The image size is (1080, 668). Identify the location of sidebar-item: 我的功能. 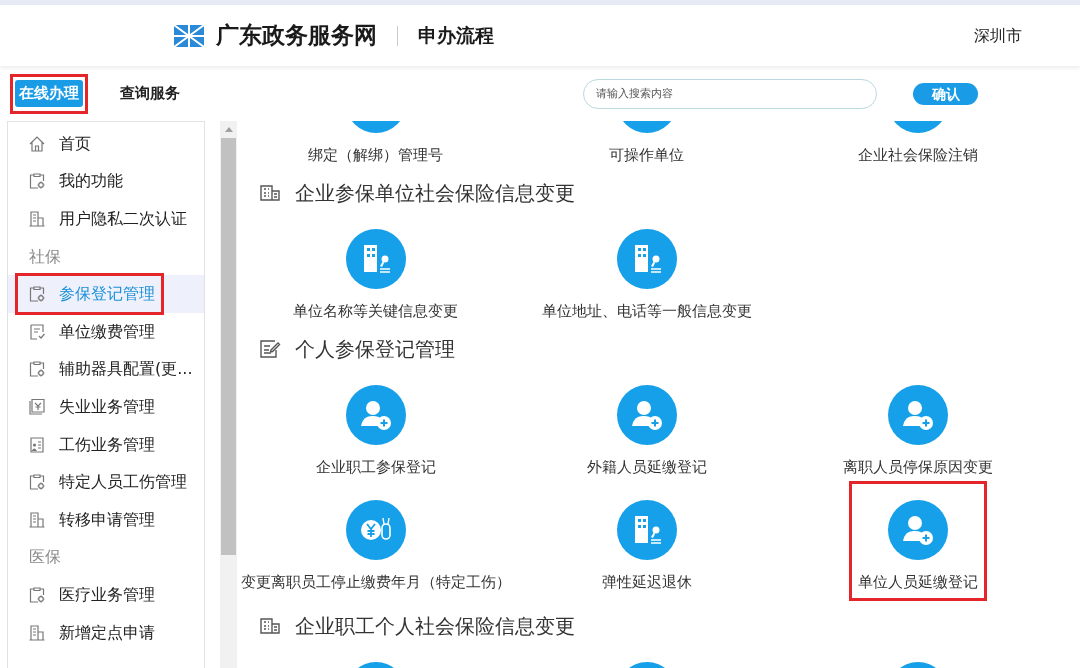
(73, 181).